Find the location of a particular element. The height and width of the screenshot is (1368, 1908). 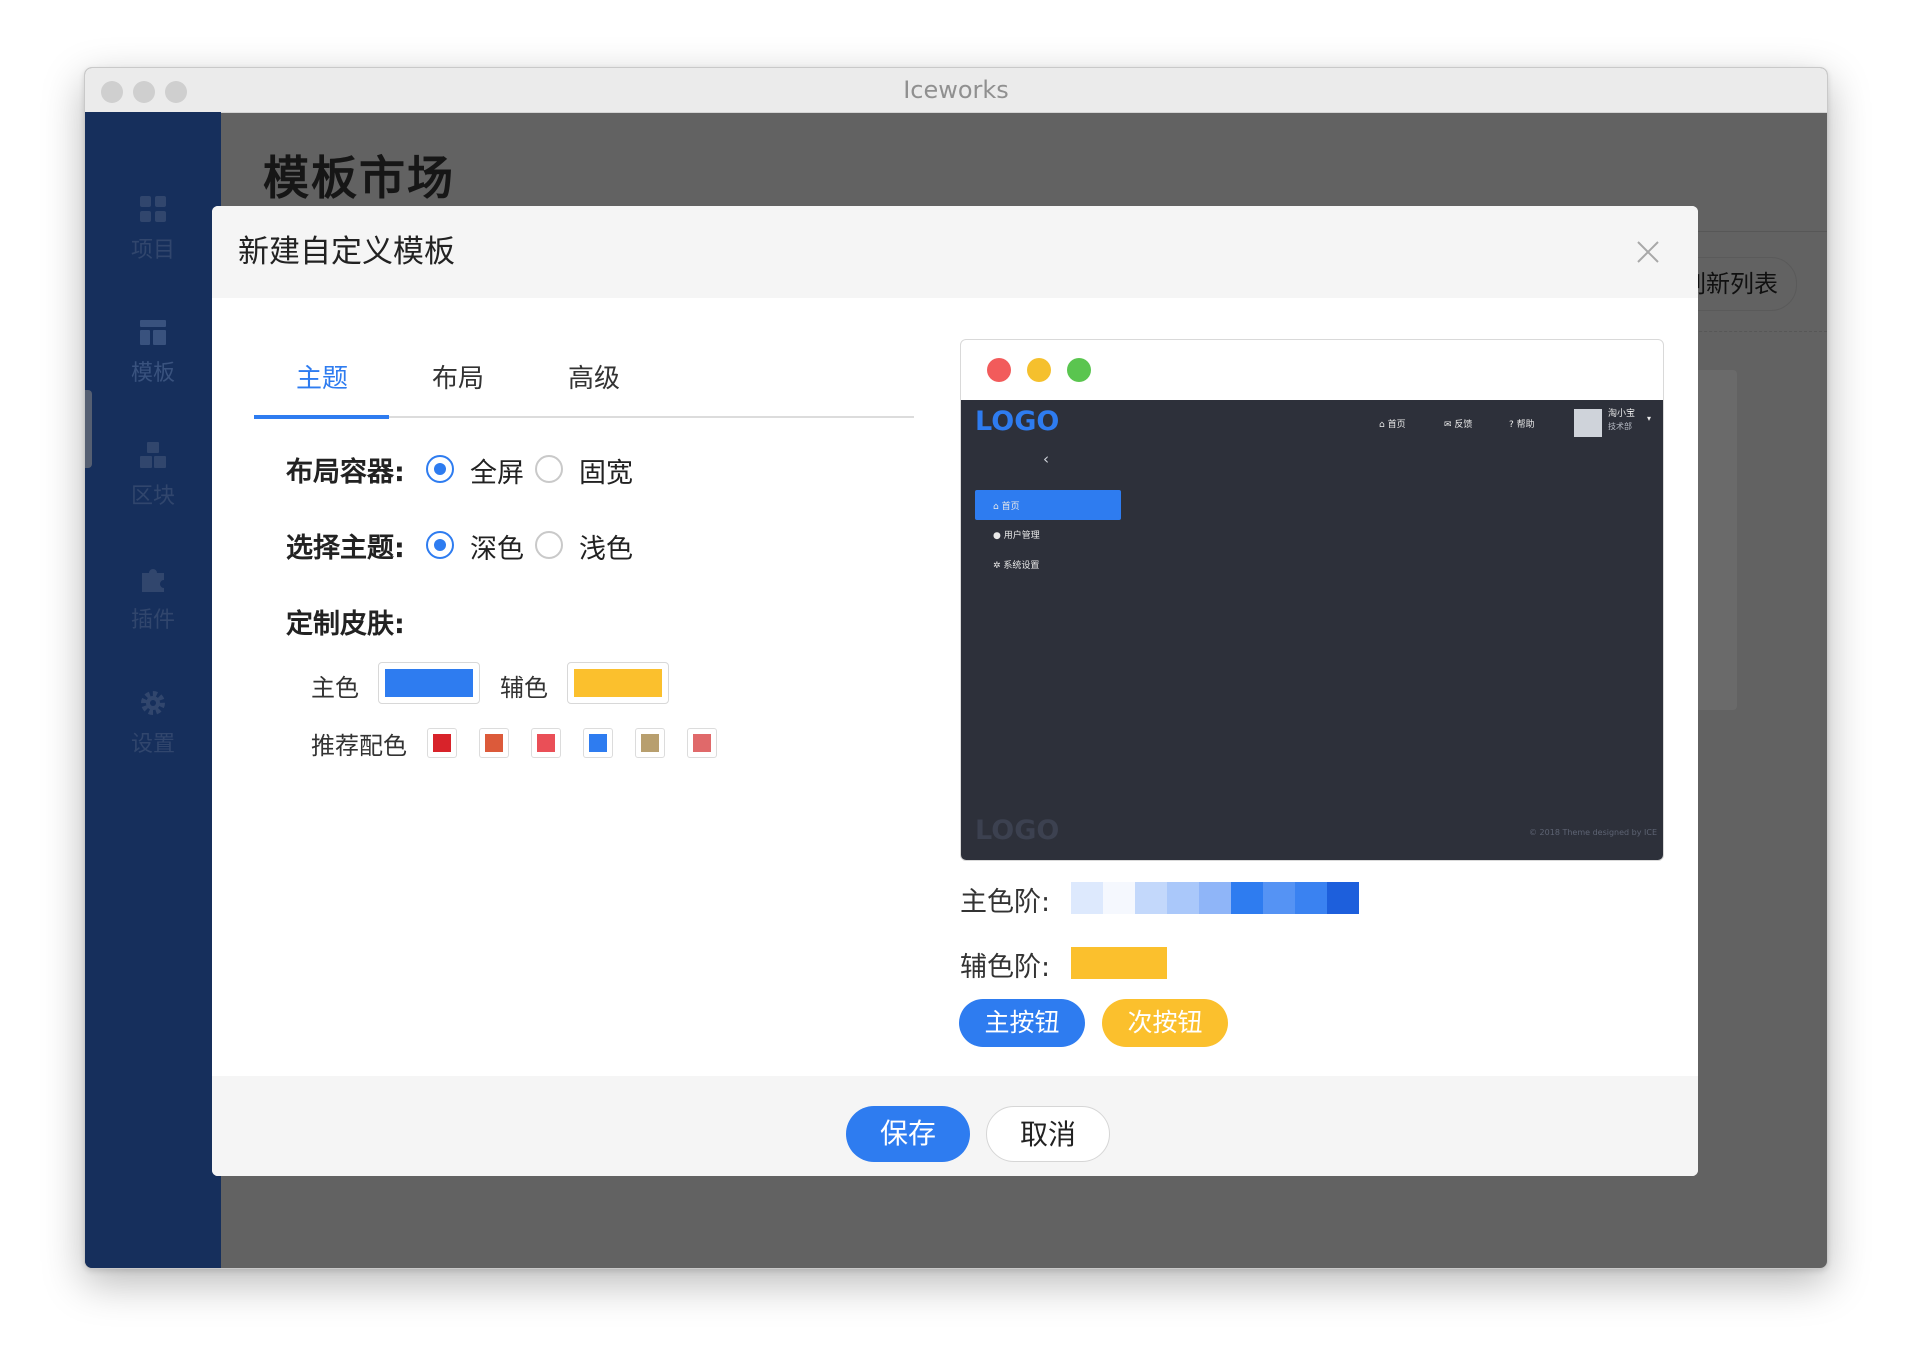

sidebar-item-templates: 模板 is located at coordinates (153, 352).